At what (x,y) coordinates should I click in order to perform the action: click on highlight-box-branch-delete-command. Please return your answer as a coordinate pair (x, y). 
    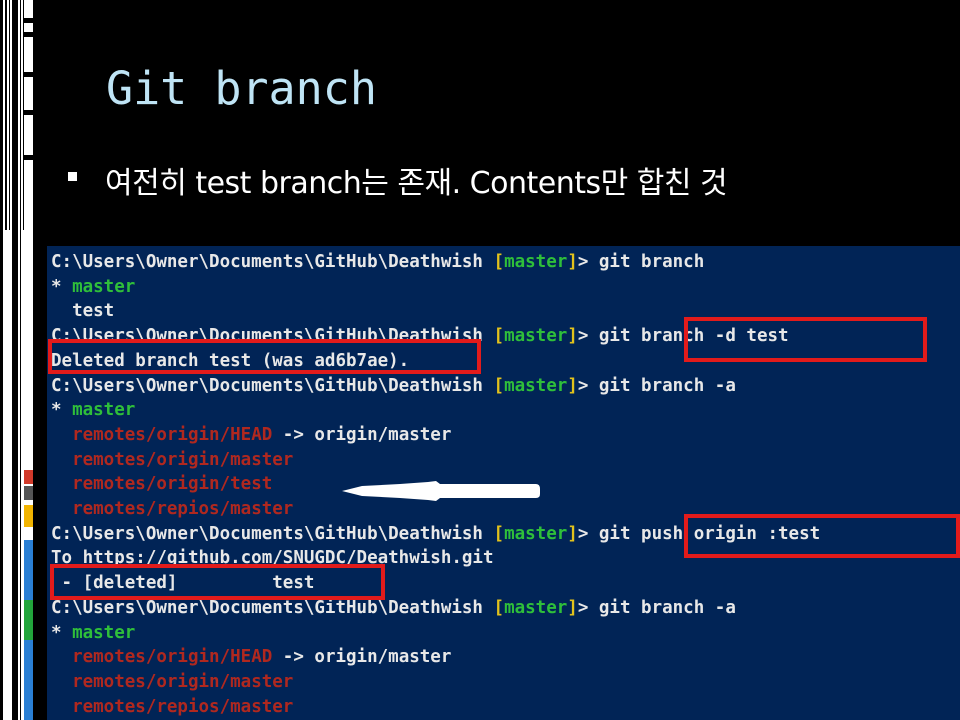
    Looking at the image, I should click on (805, 339).